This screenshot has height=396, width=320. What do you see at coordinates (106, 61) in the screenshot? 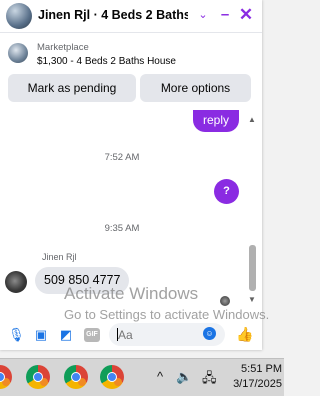
I see `listing-title: $1,300 - 4 Beds 2 Baths House` at bounding box center [106, 61].